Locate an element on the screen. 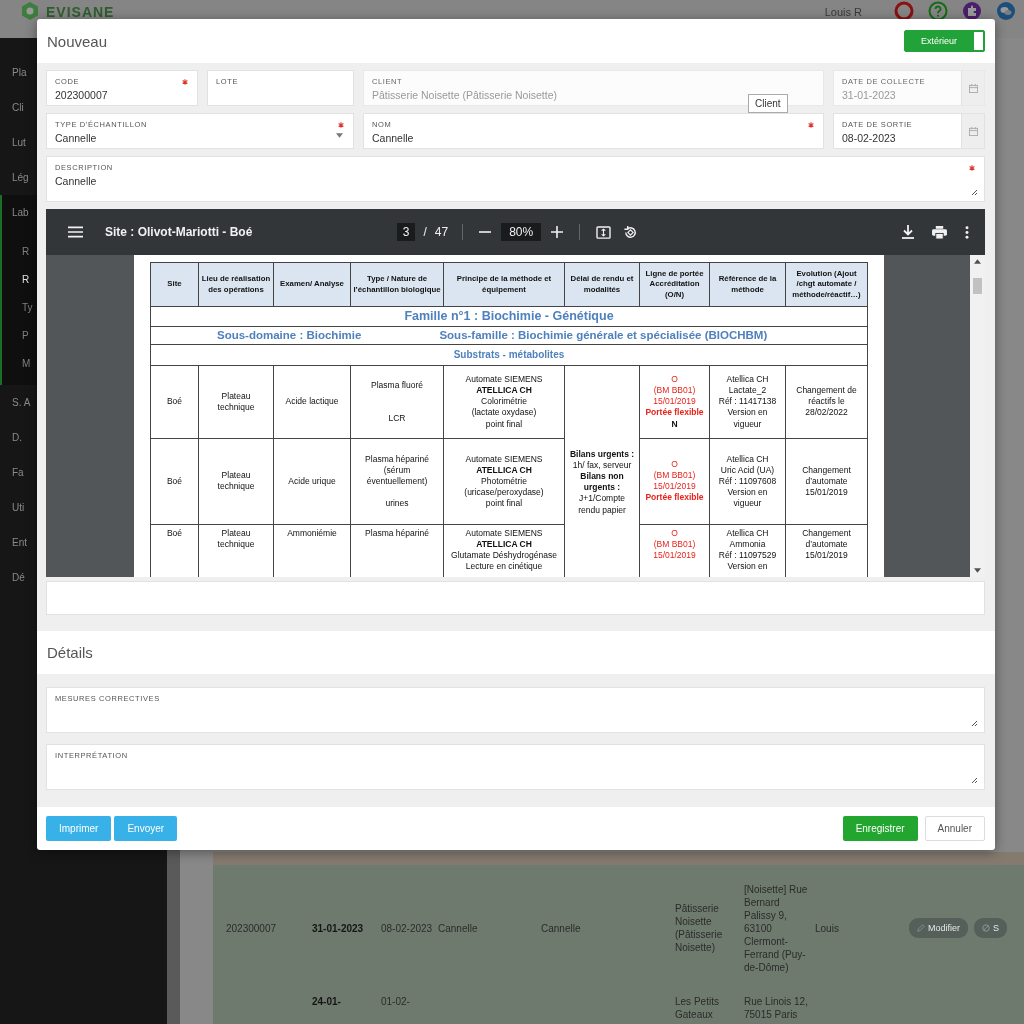  table-cell: Automate SIEMENS ATELLICA CH Colorimétrie (lactate oxydase) point final is located at coordinates (504, 402).